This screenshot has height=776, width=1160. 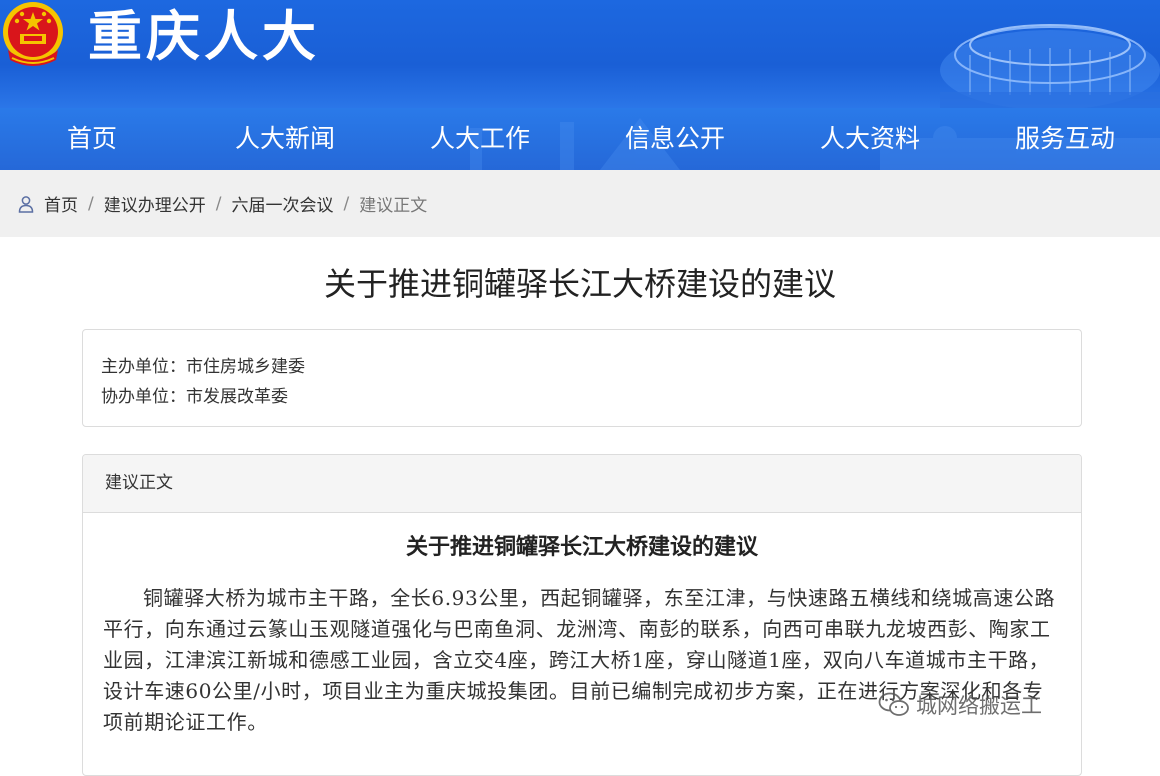 I want to click on host-unit-row: 主办单位：市住房城乡建委, so click(x=203, y=364).